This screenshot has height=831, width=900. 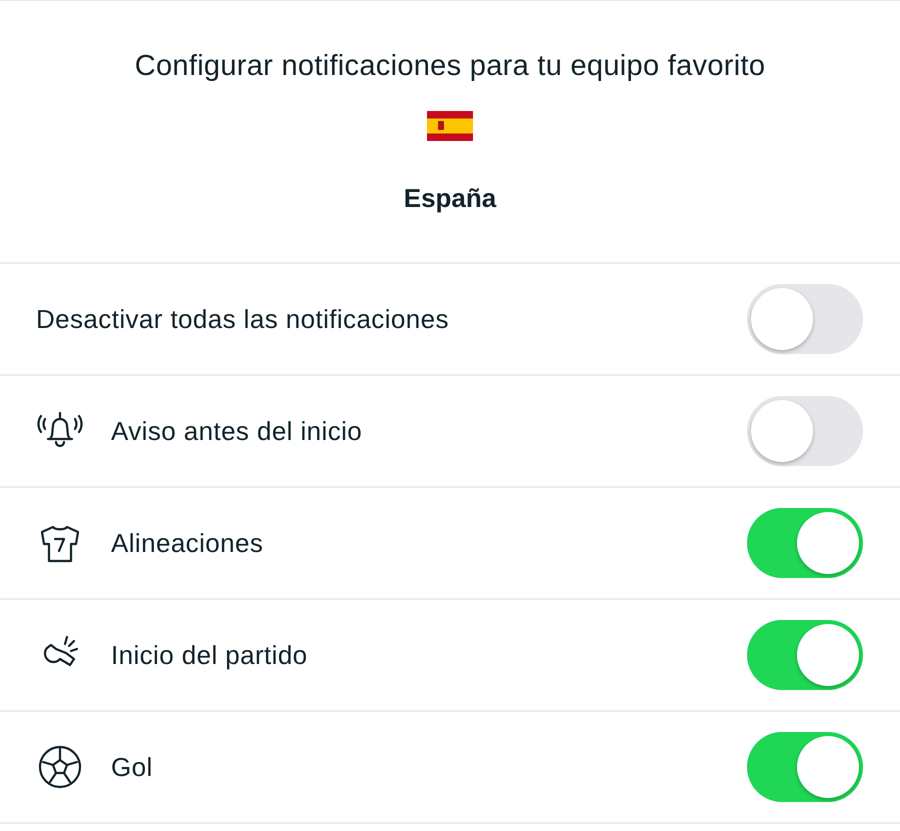 What do you see at coordinates (132, 767) in the screenshot?
I see `setting-label: Gol` at bounding box center [132, 767].